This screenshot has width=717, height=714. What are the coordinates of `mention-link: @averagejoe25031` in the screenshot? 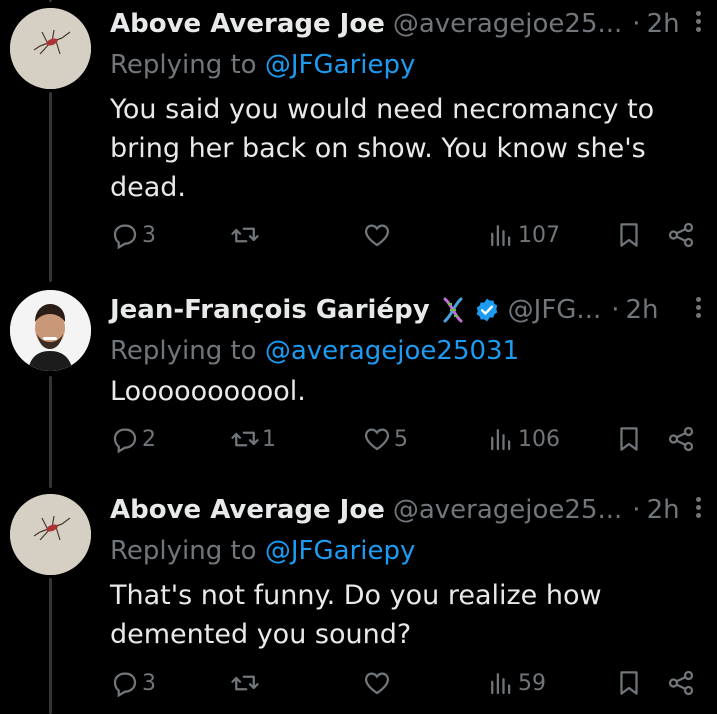 It's located at (392, 351).